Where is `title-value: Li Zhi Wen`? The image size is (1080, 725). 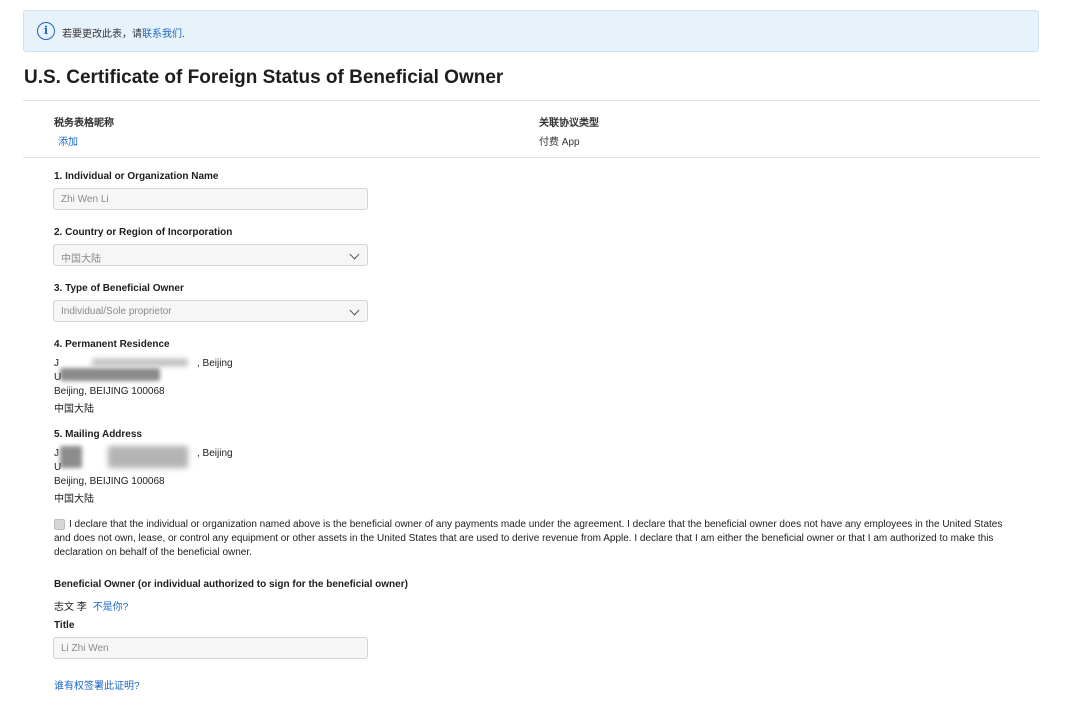
title-value: Li Zhi Wen is located at coordinates (85, 648).